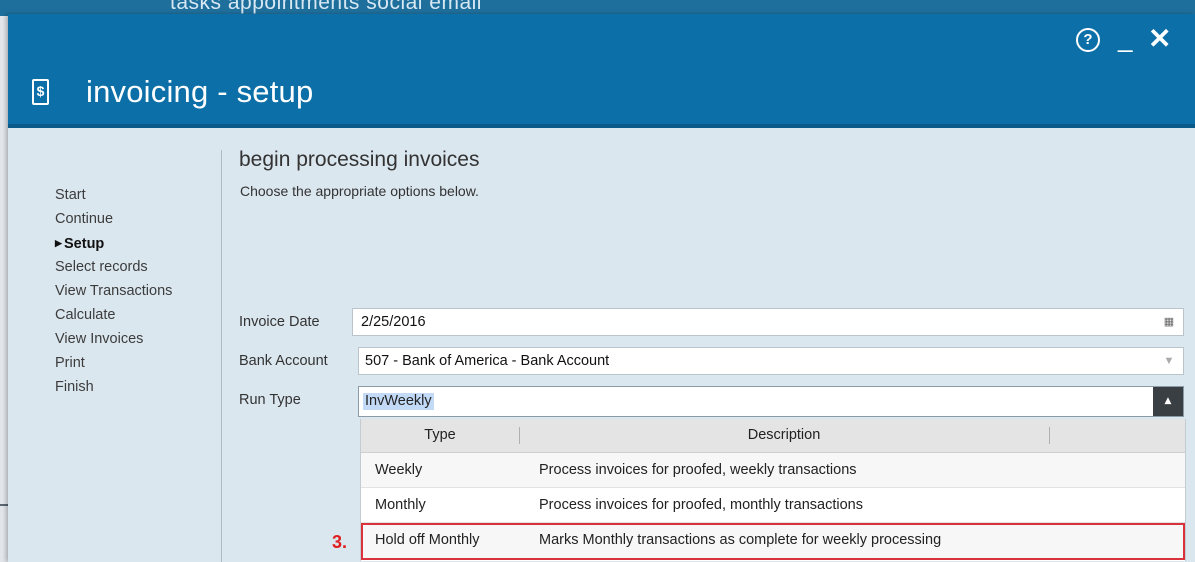 This screenshot has width=1195, height=562. I want to click on nav-item-view-transactions: View Transactions, so click(140, 291).